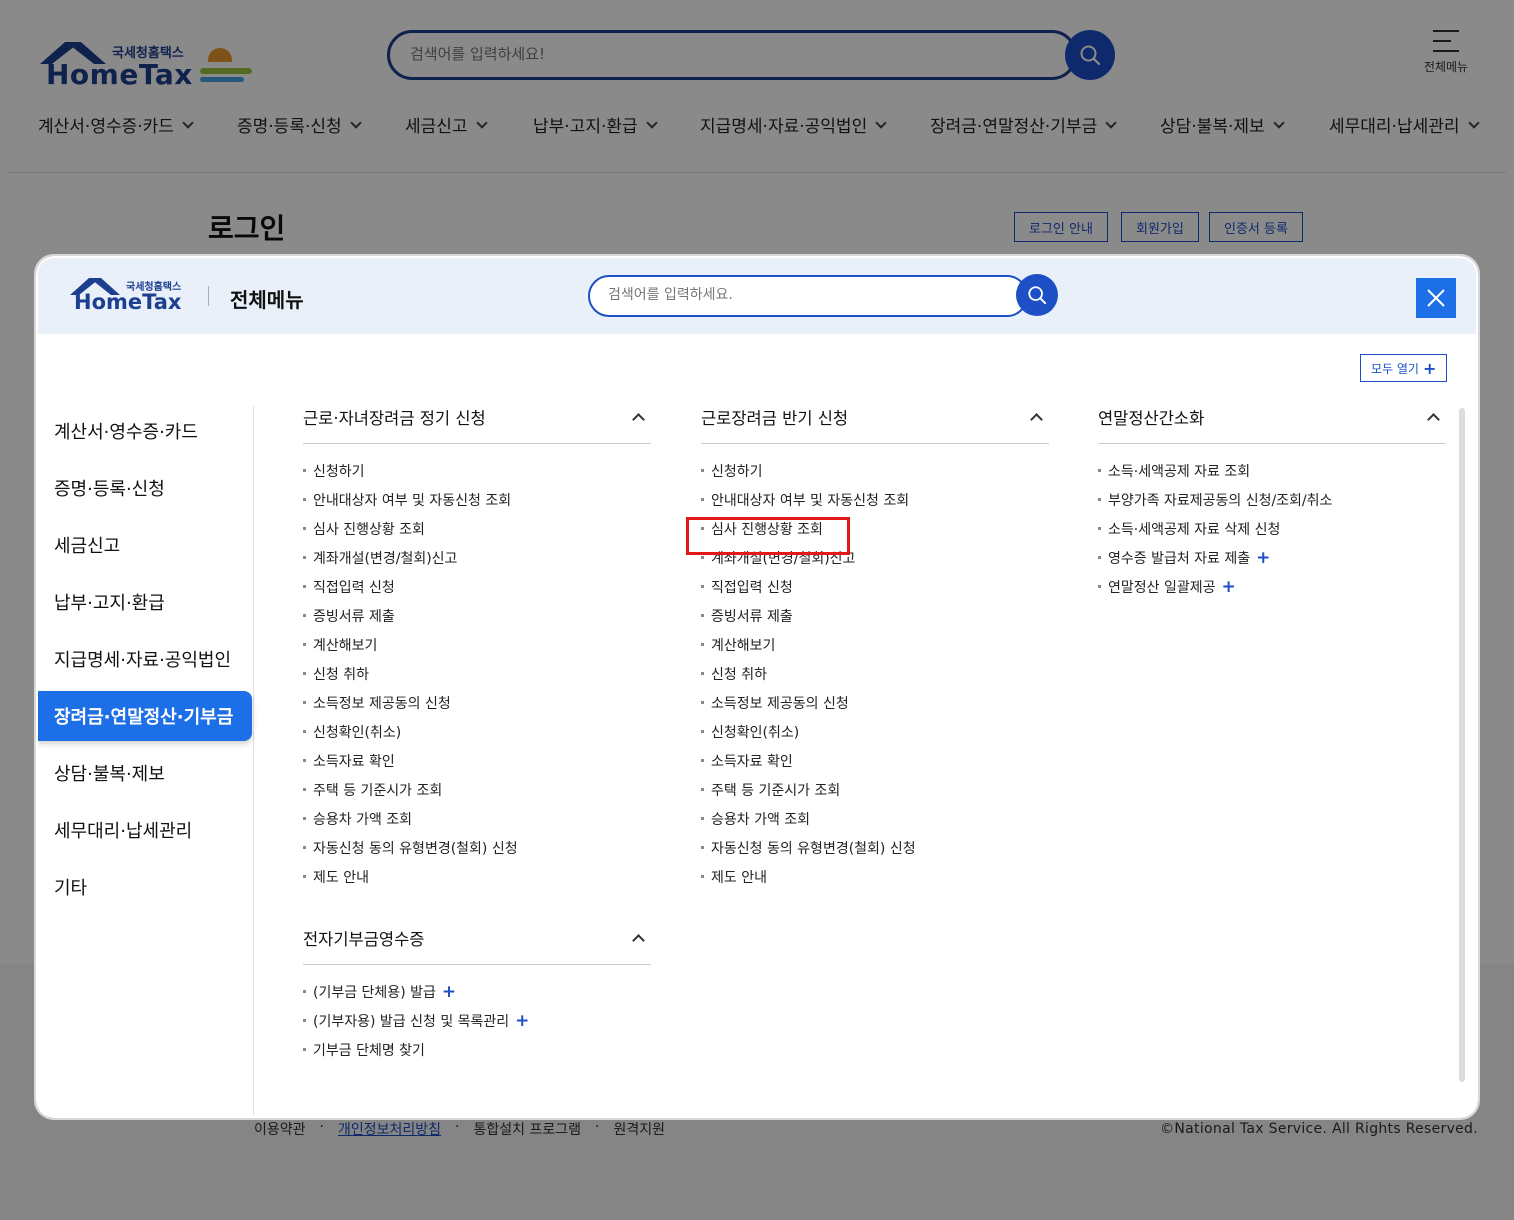 The image size is (1514, 1220). What do you see at coordinates (145, 545) in the screenshot?
I see `side-item-tax-report: 세금신고` at bounding box center [145, 545].